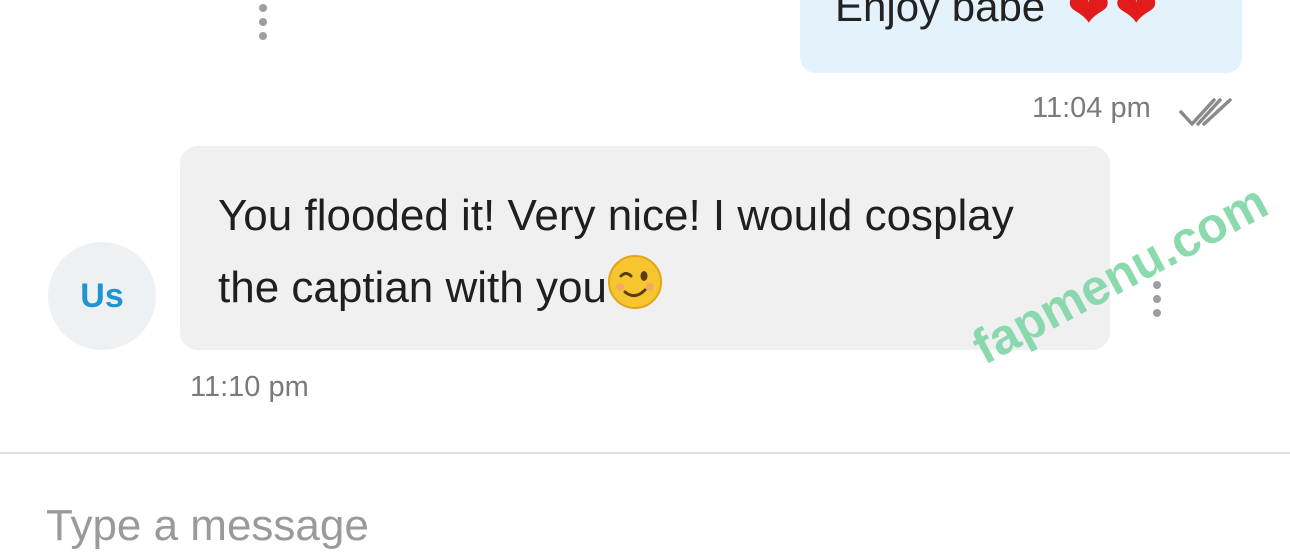  I want to click on outgoing-message-time: 11:04 pm, so click(1091, 108).